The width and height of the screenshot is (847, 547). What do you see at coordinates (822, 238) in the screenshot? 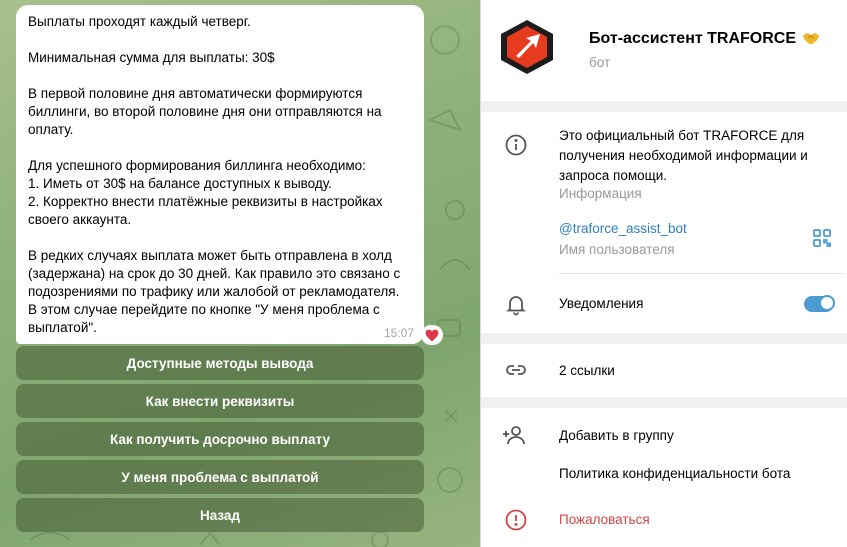
I see `qr-code-icon` at bounding box center [822, 238].